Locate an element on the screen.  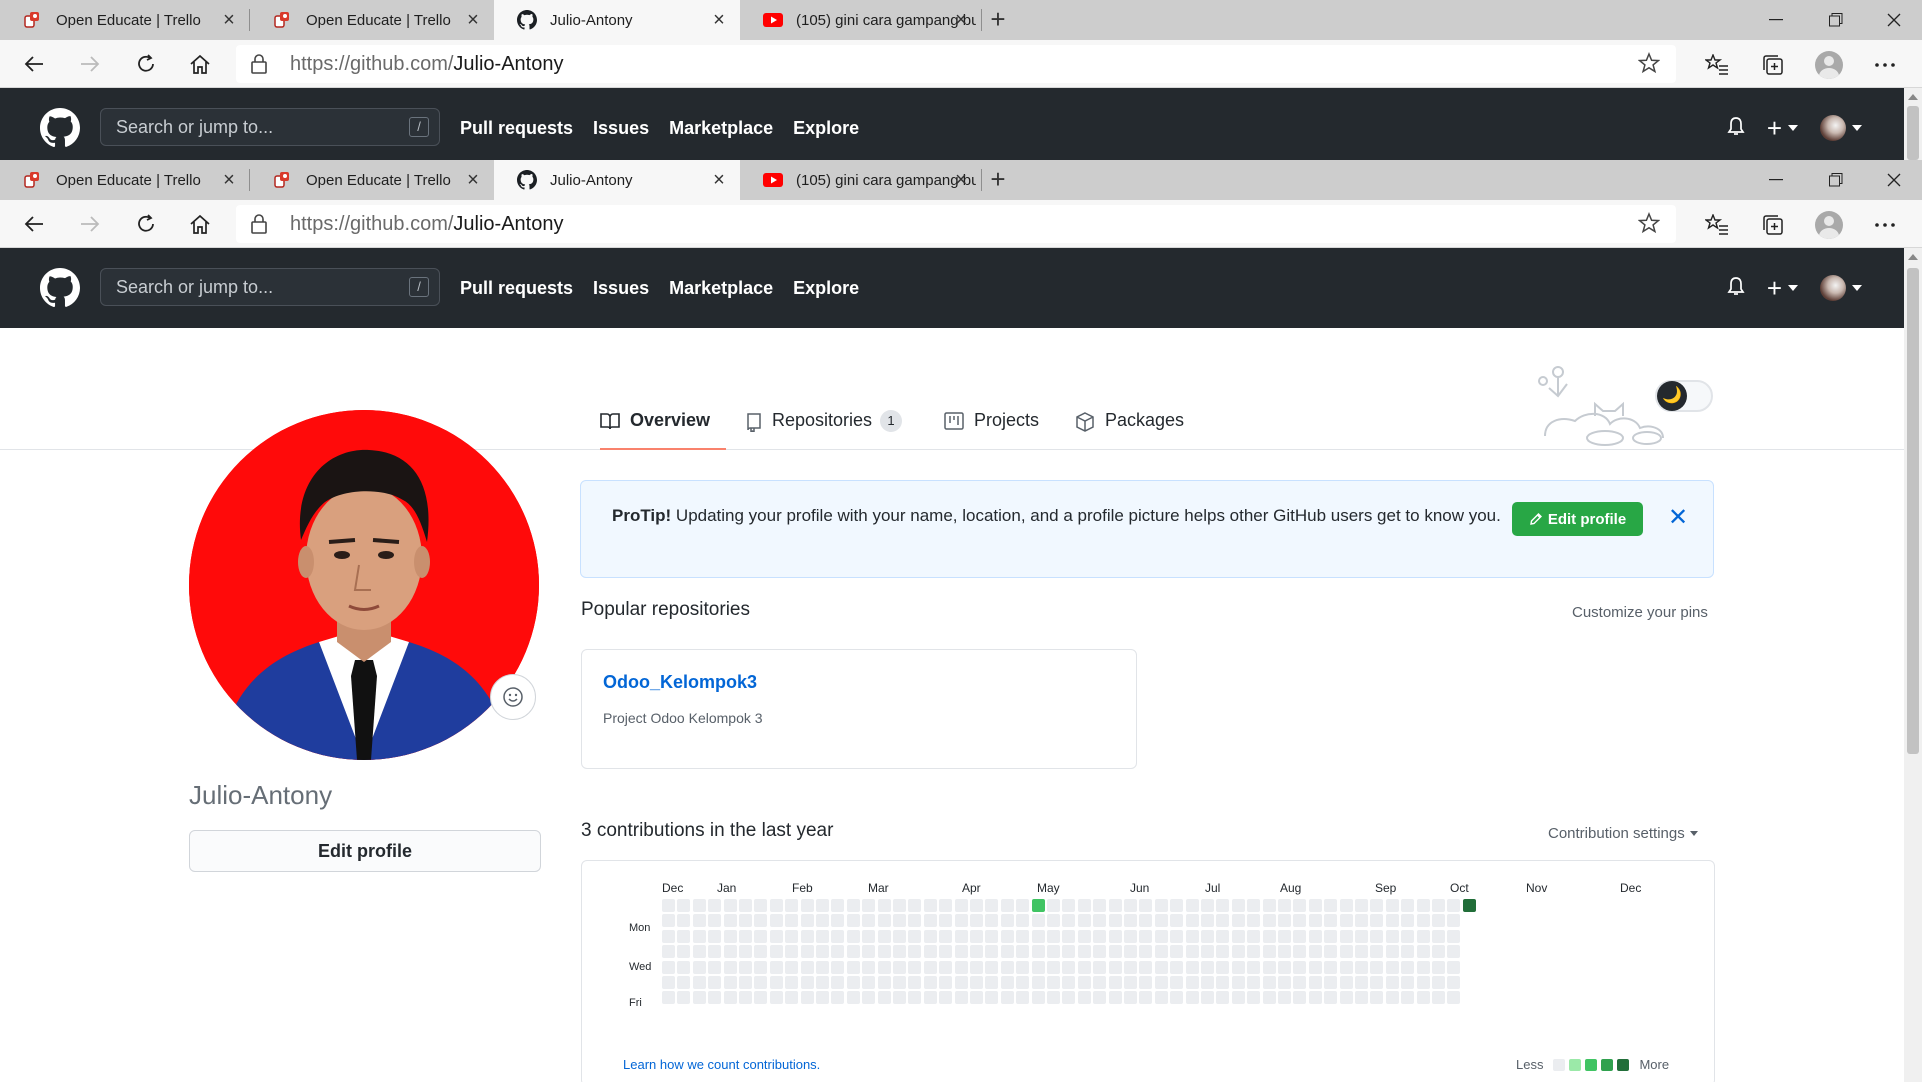
profile-avatar is located at coordinates (364, 585).